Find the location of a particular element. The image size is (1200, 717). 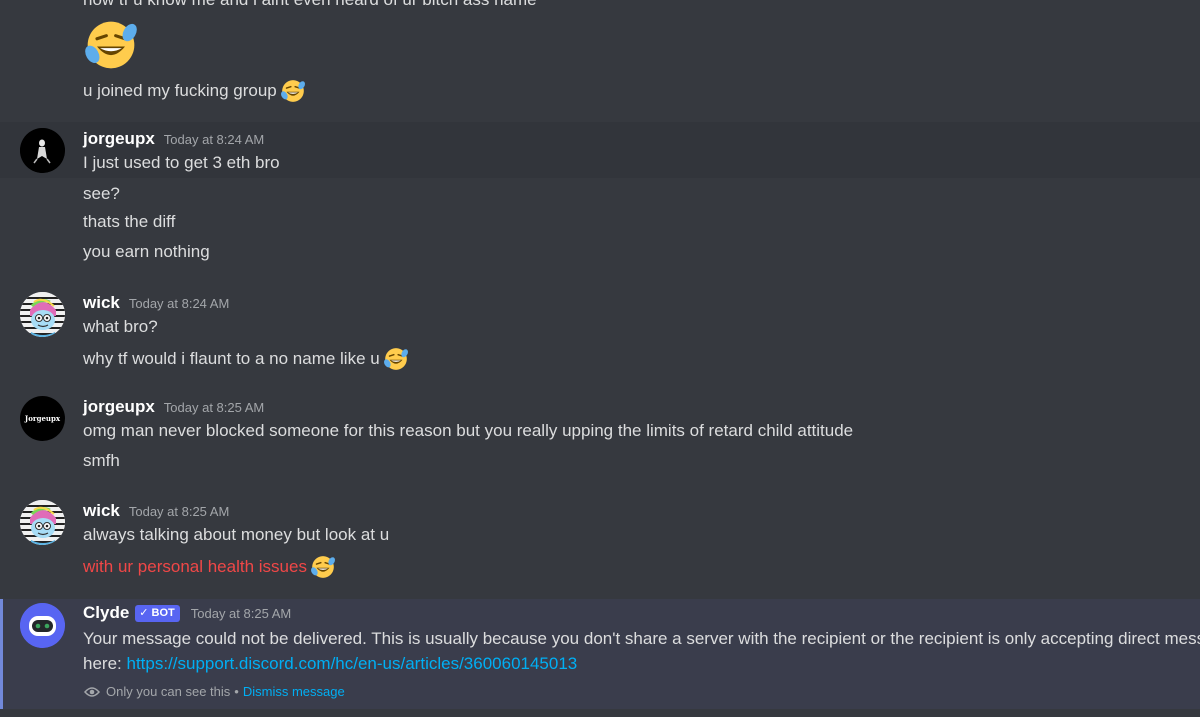

clyde-robot-icon is located at coordinates (42, 625).